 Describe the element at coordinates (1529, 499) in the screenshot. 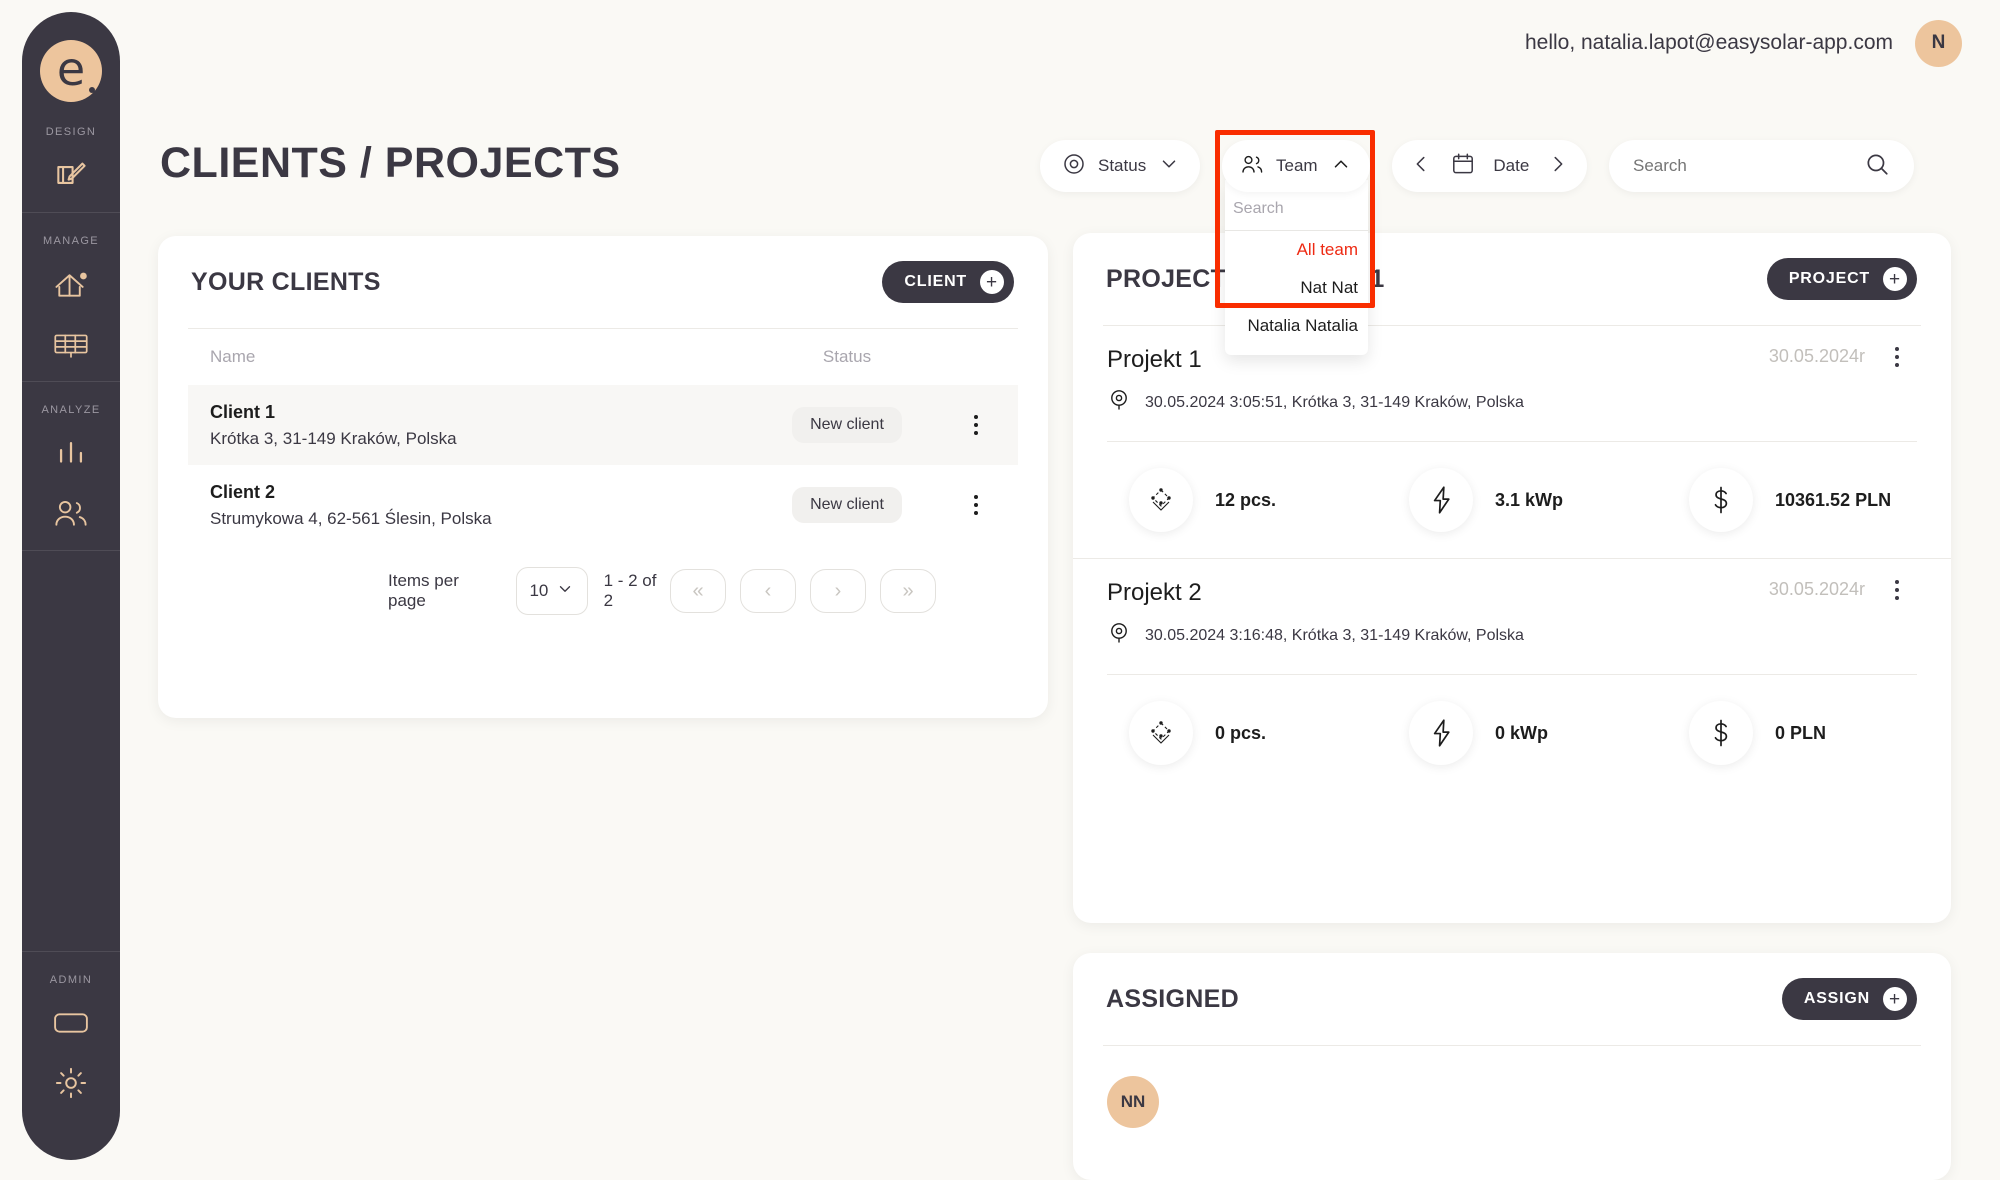

I see `stat-power-value: 3.1 kWp` at that location.